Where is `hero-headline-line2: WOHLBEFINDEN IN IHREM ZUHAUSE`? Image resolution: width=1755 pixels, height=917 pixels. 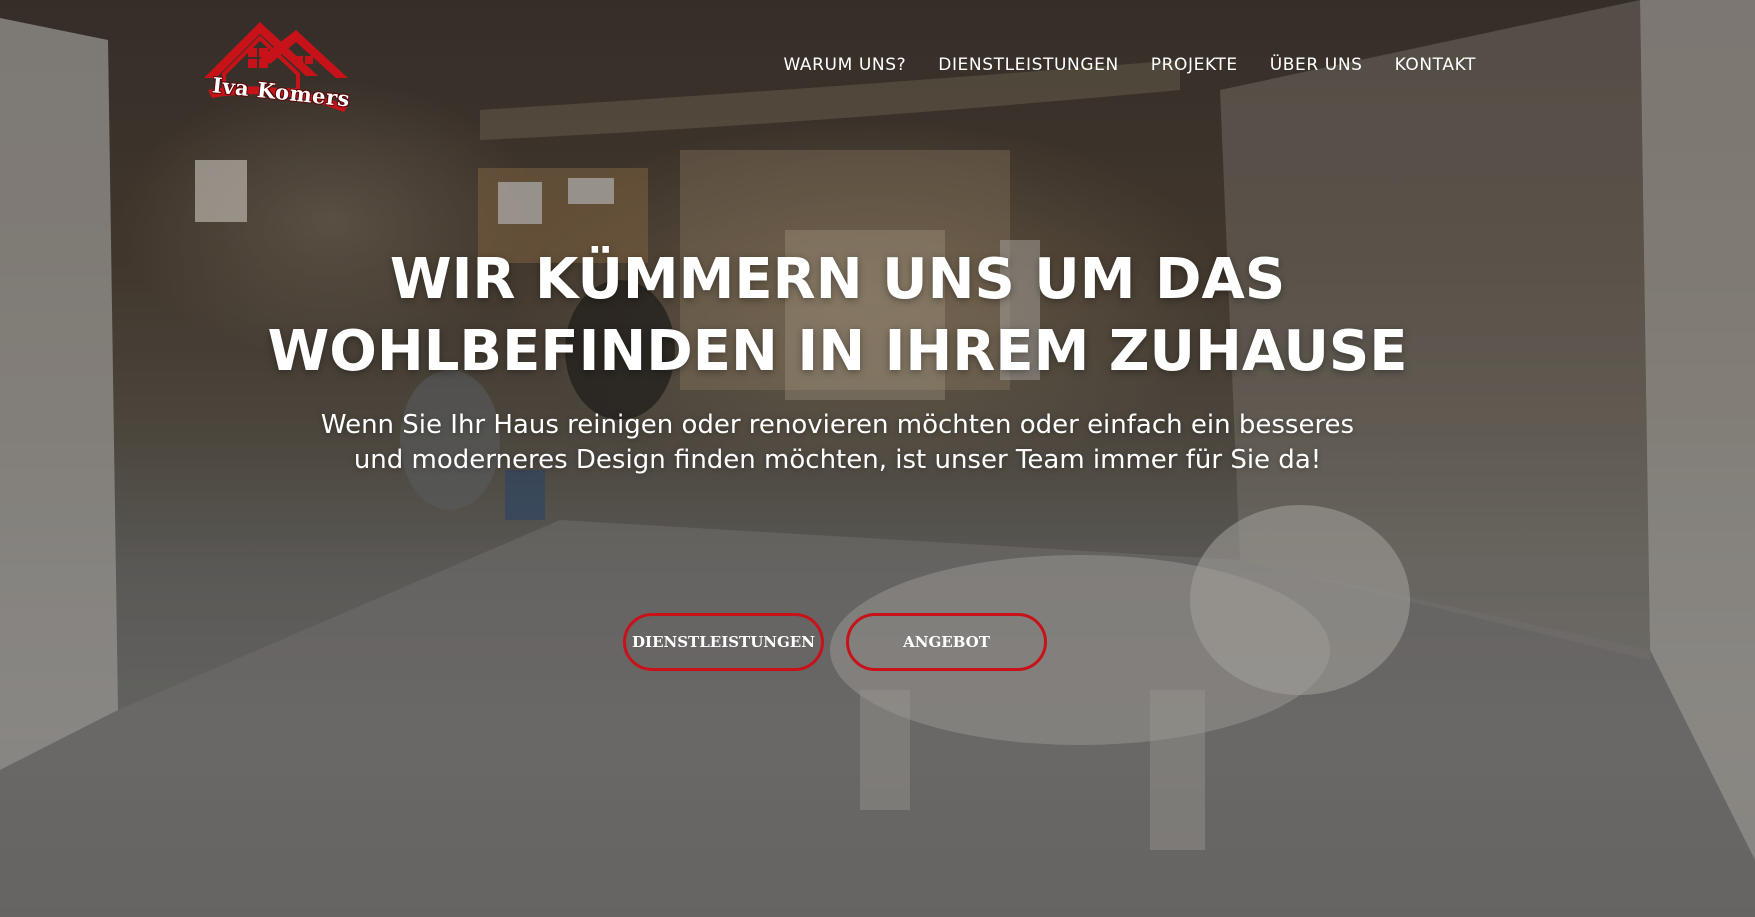
hero-headline-line2: WOHLBEFINDEN IN IHREM ZUHAUSE is located at coordinates (837, 351).